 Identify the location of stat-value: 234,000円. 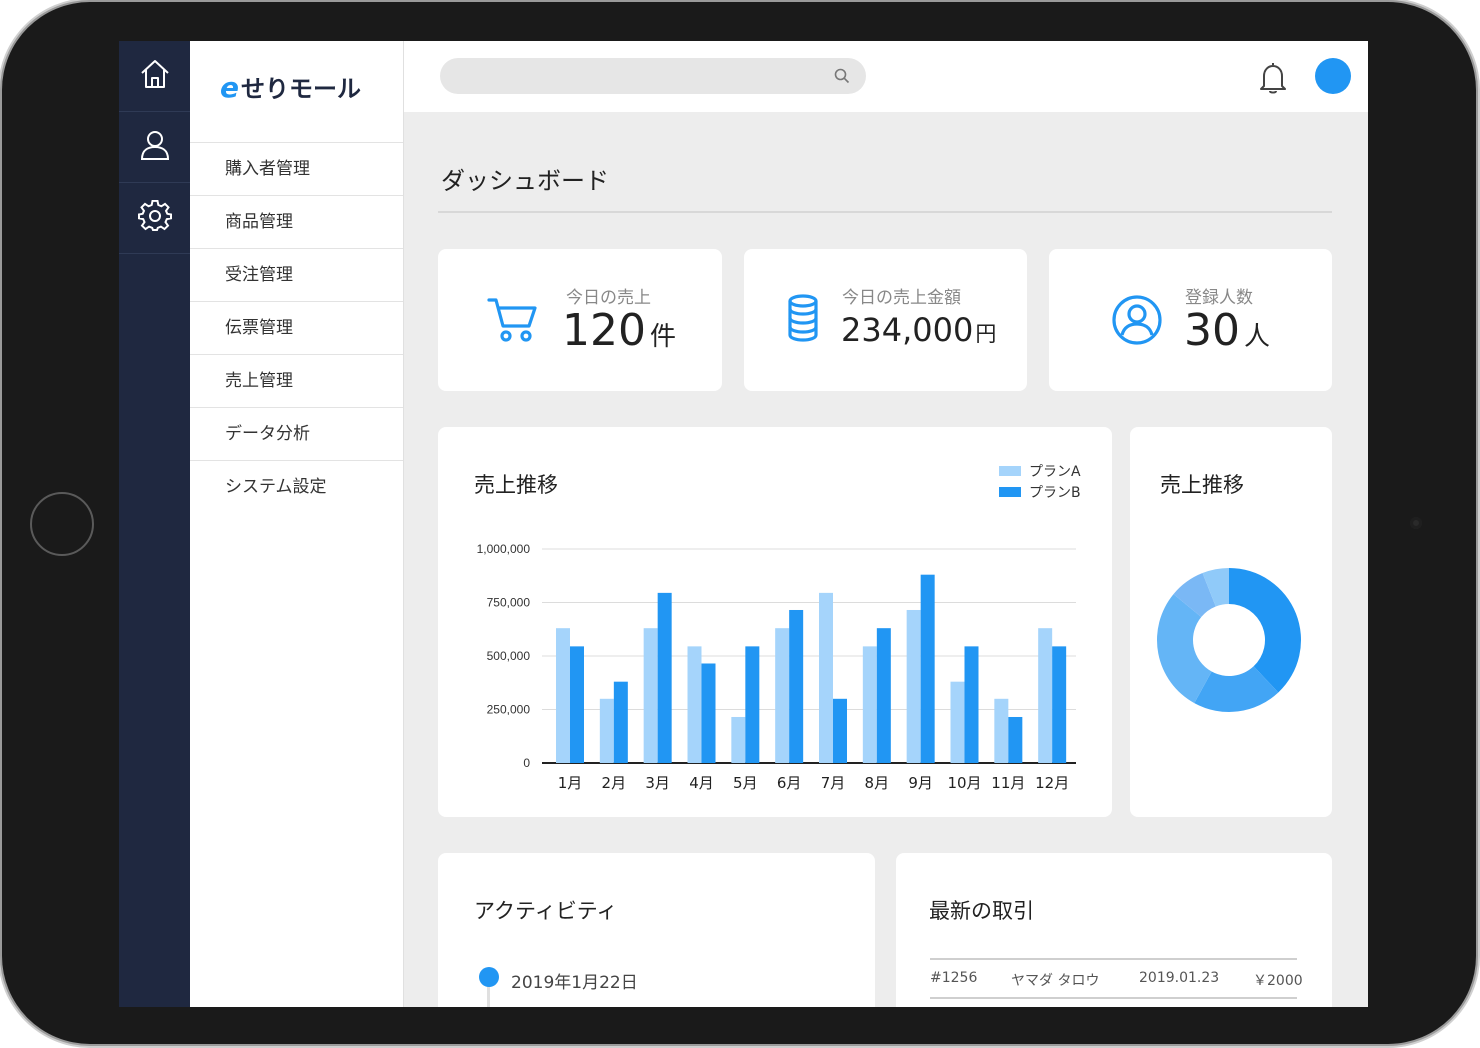
(918, 330).